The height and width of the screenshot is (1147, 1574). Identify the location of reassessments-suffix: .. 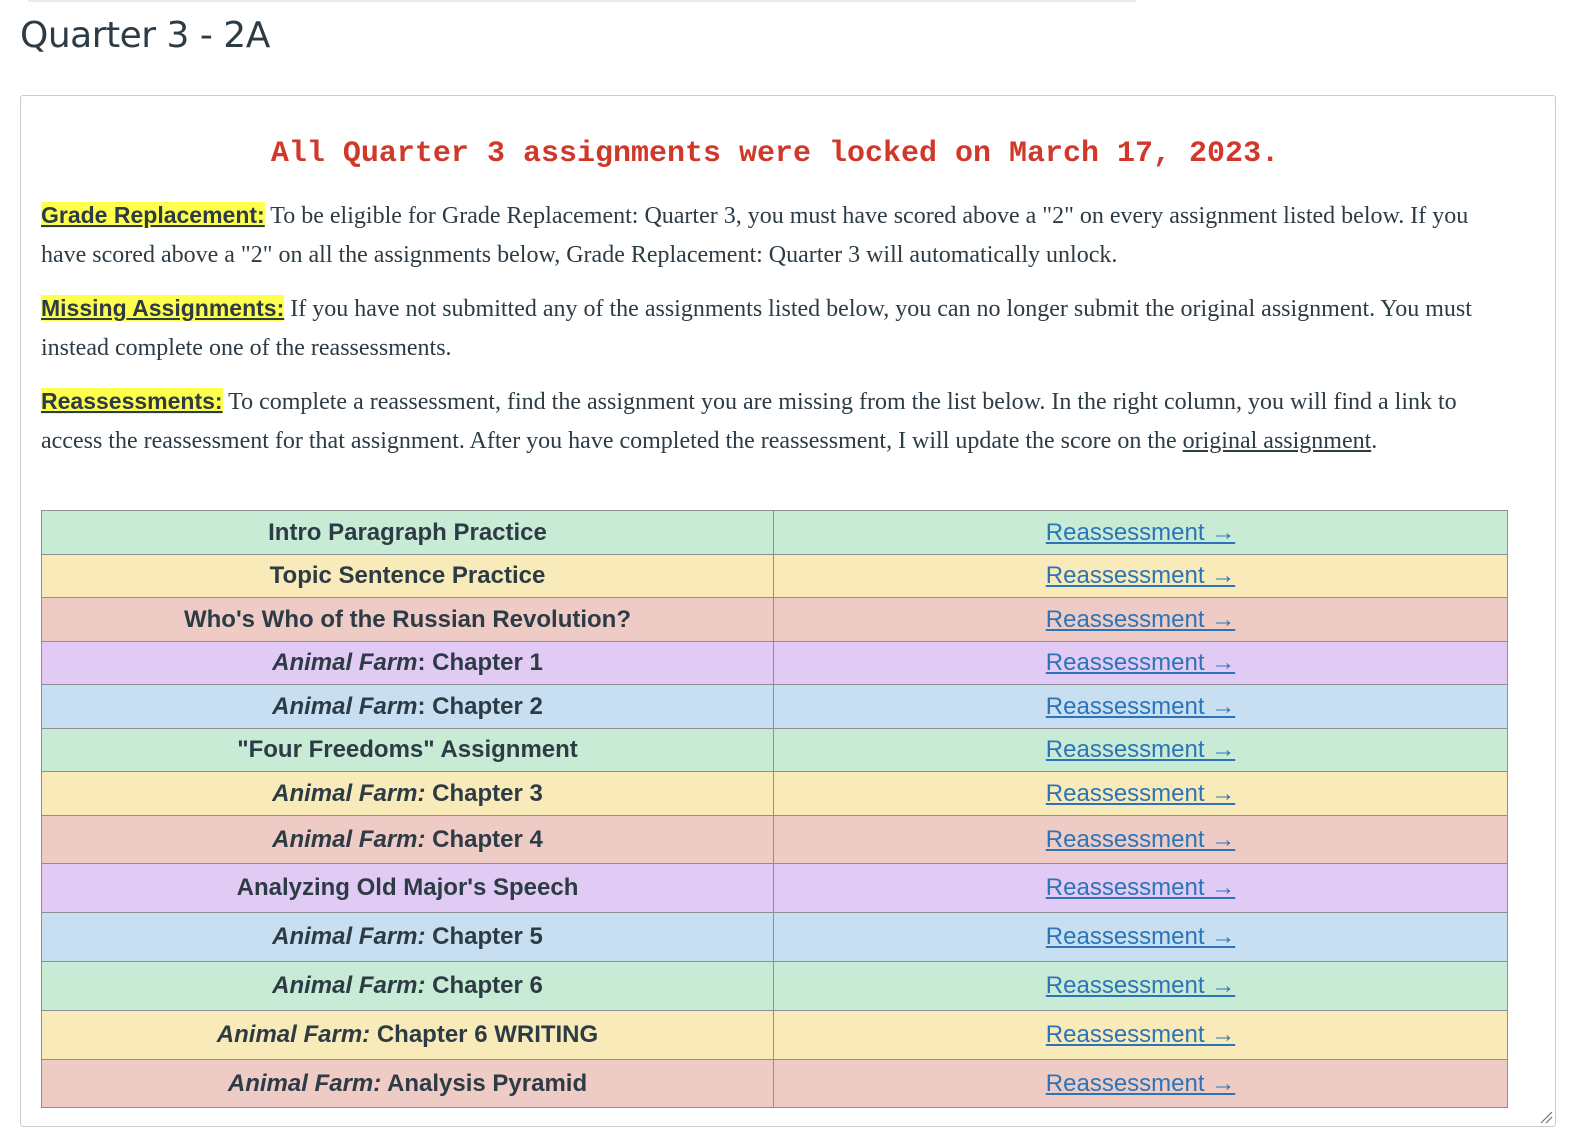
(1374, 440).